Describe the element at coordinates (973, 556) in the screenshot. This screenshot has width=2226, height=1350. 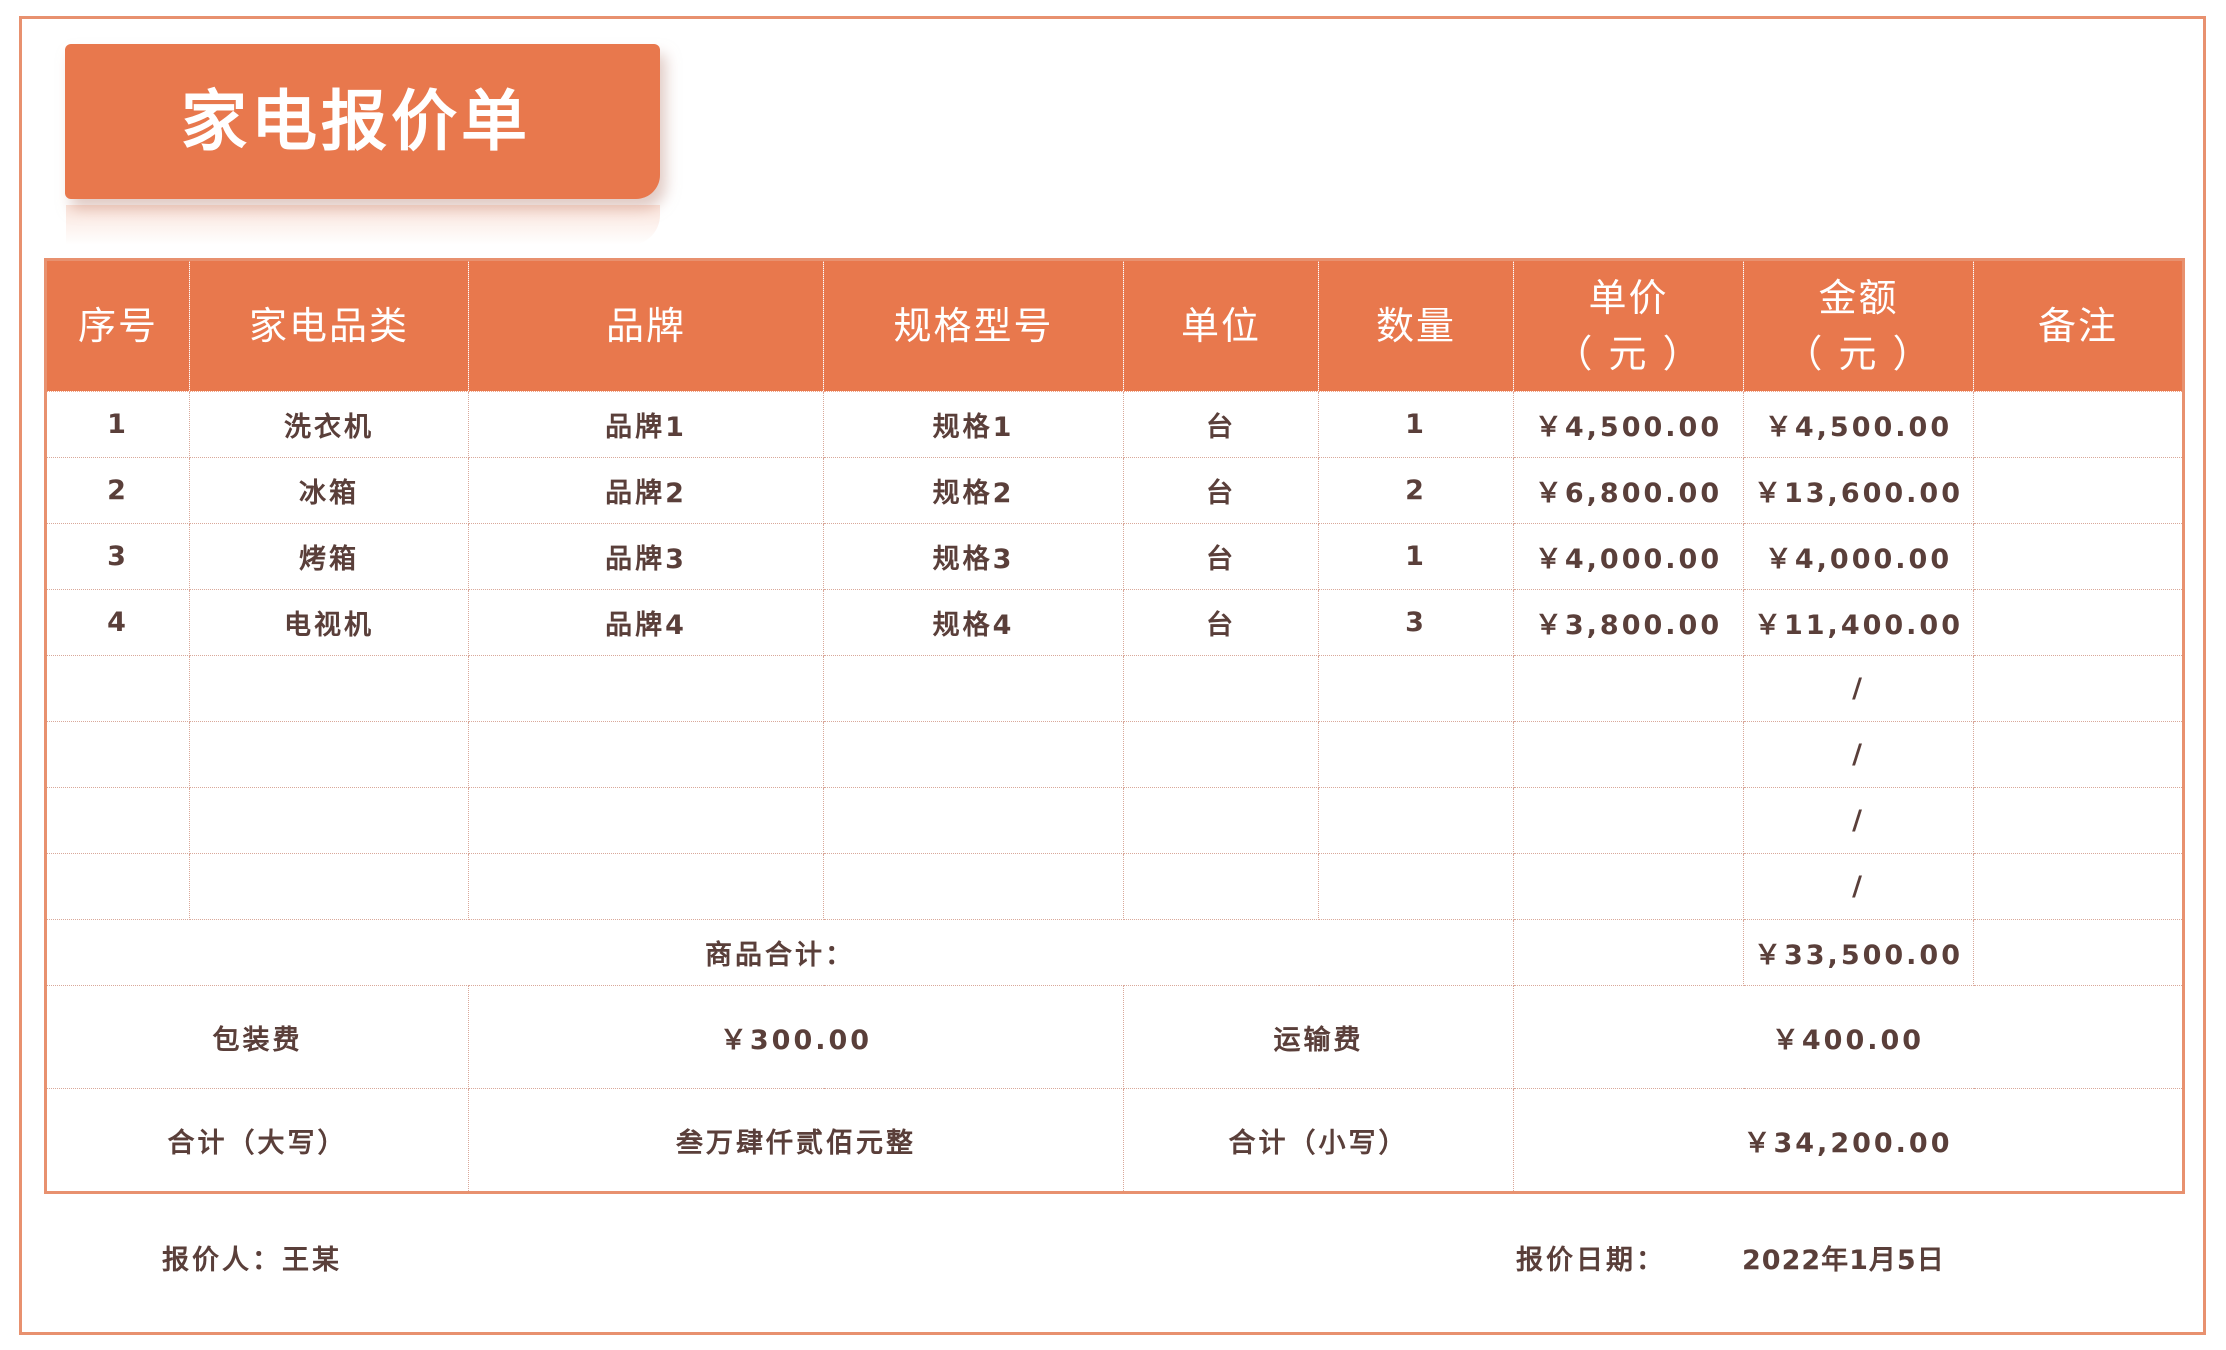
I see `cell-model: 规格3` at that location.